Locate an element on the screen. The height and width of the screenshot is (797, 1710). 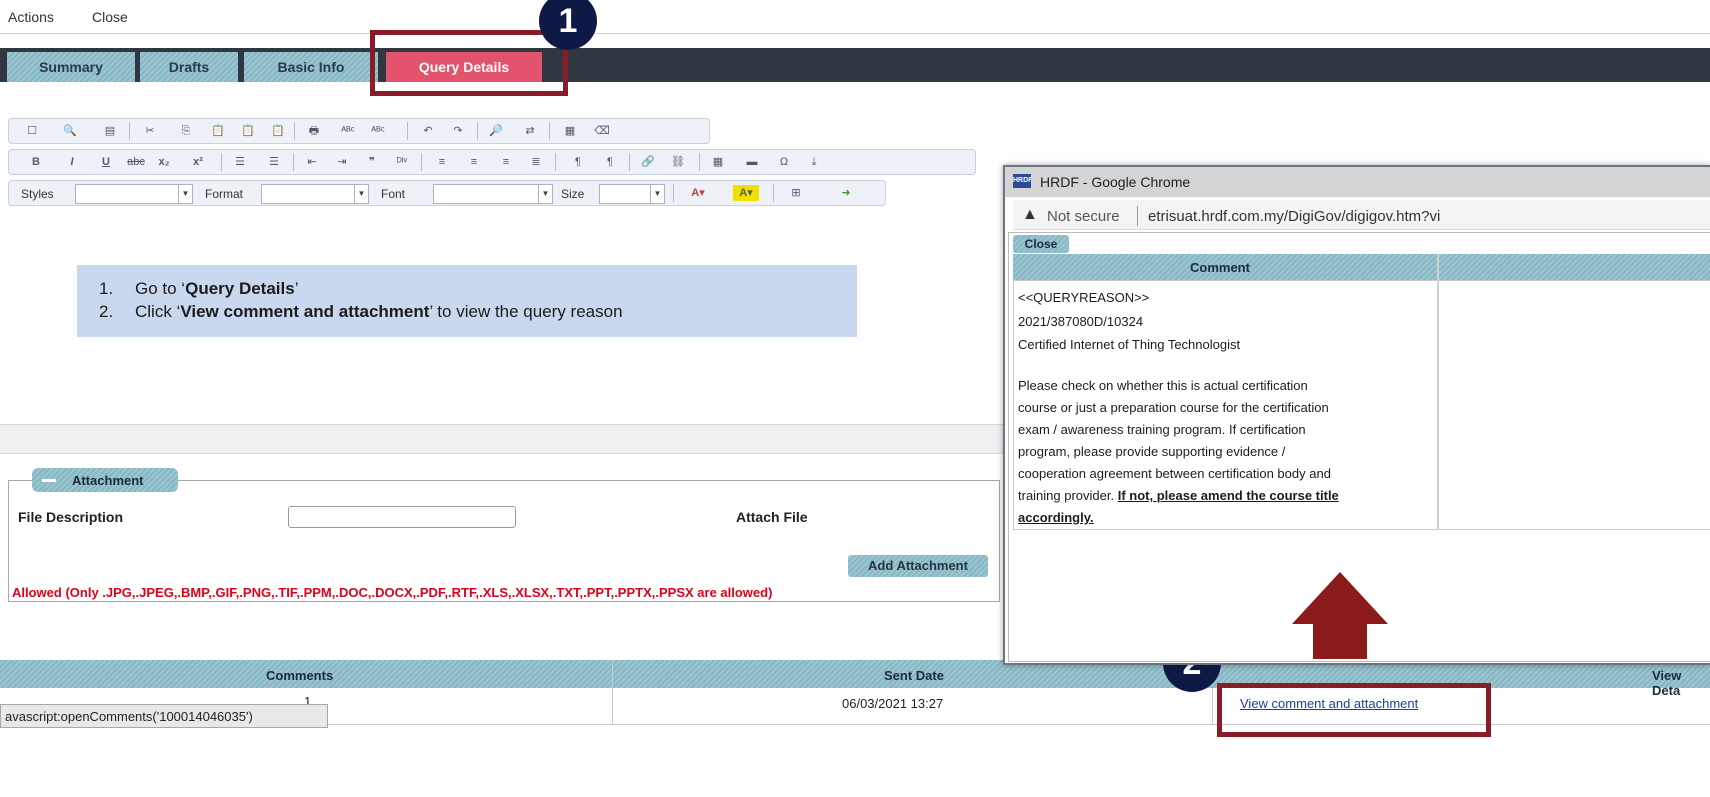
attach-file-label: Attach File is located at coordinates (772, 517).